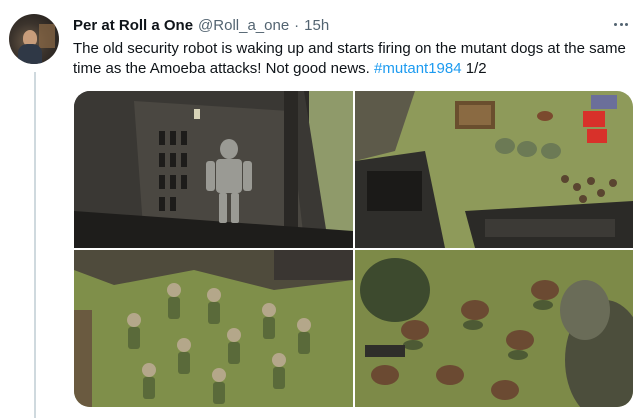  I want to click on tweet-header: Per at Roll a One @Roll_a_one · 15h, so click(201, 25).